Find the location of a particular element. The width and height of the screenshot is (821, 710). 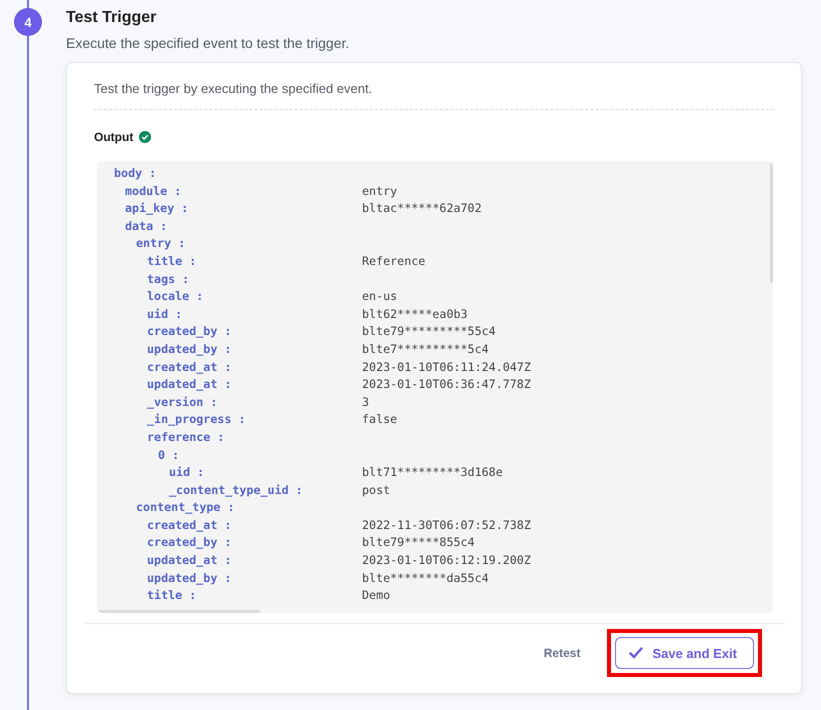

json-key: data : is located at coordinates (146, 225).